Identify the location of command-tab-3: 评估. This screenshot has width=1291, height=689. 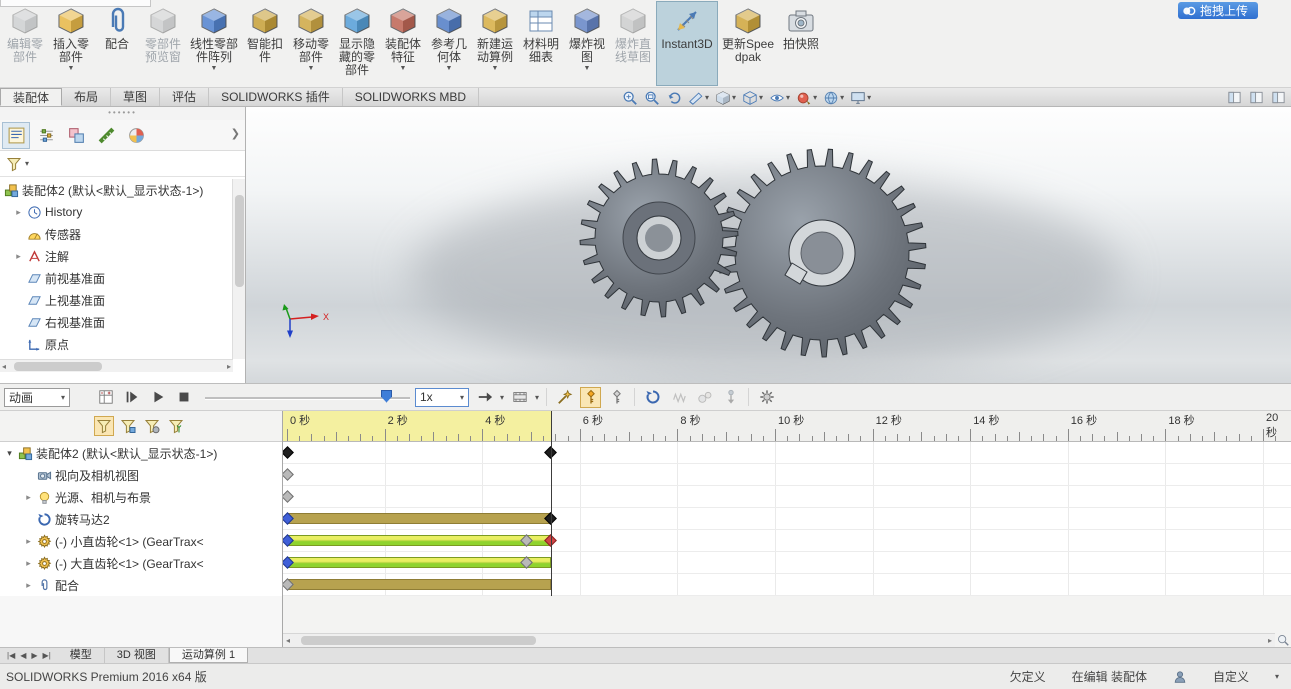
(185, 97).